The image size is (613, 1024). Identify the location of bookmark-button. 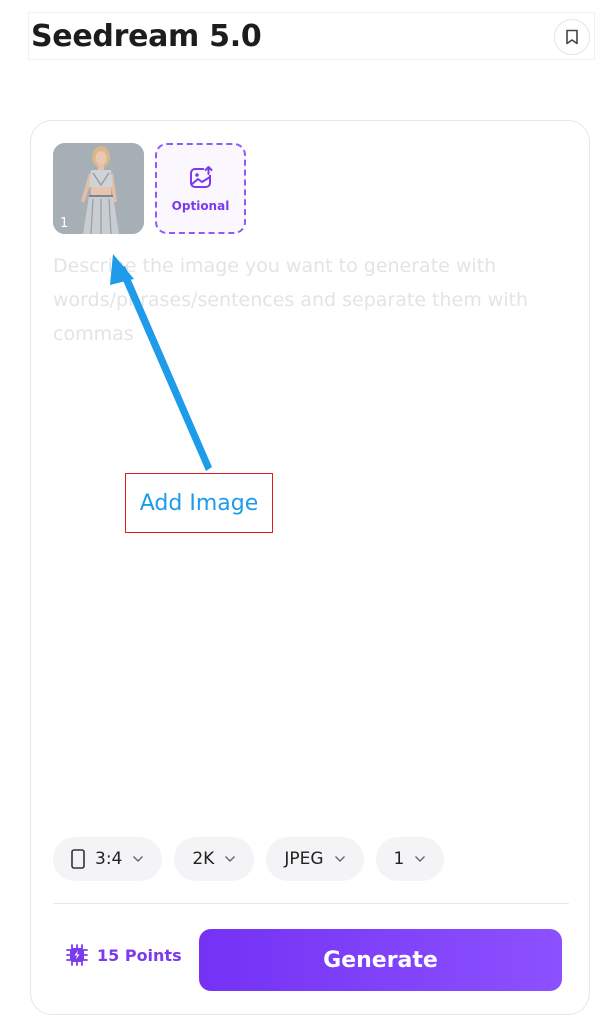
(572, 37).